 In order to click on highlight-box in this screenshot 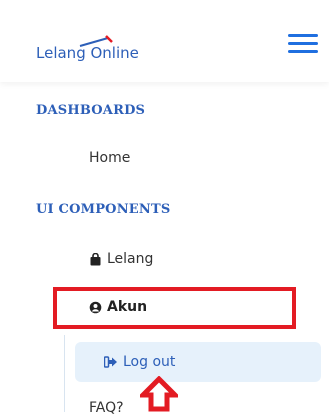, I will do `click(174, 308)`.